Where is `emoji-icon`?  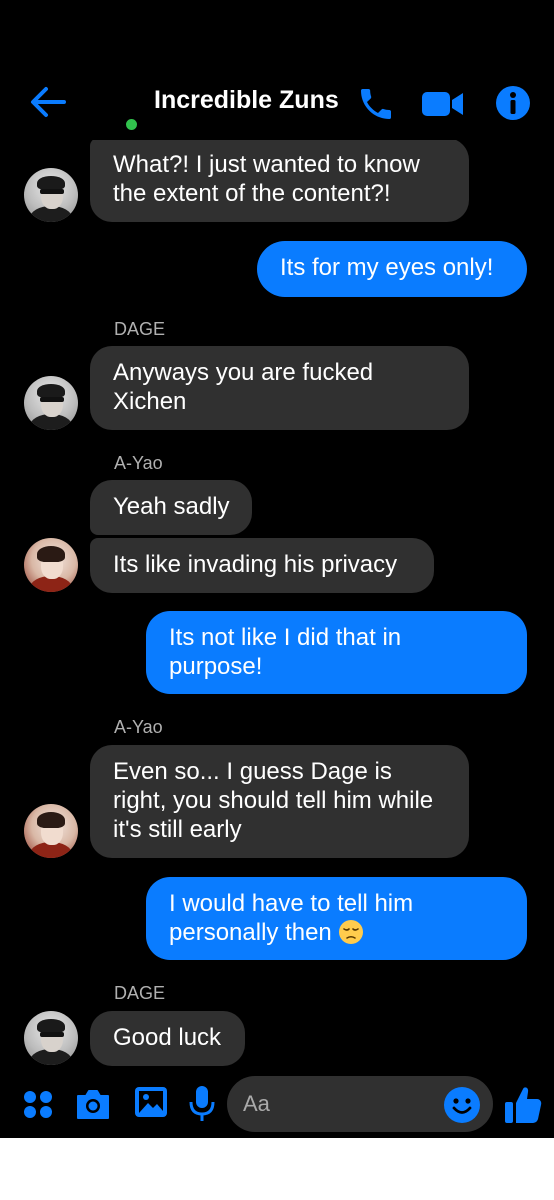 emoji-icon is located at coordinates (462, 1105).